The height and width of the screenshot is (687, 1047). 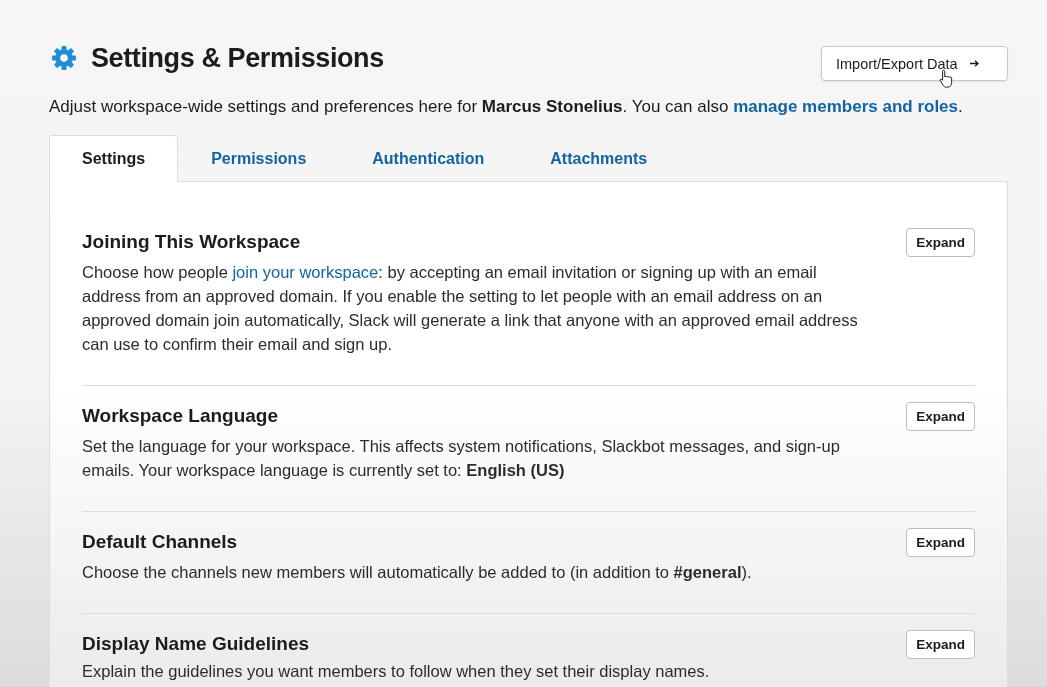 What do you see at coordinates (974, 63) in the screenshot?
I see `arrow-icon` at bounding box center [974, 63].